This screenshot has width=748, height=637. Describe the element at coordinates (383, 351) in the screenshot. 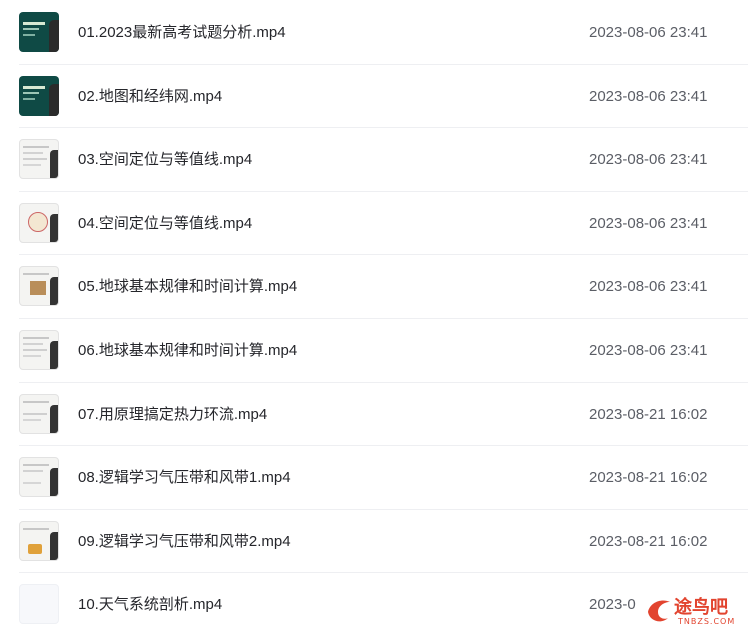

I see `file-row: 06.地球基本规律和时间计算.mp4 2023-08-06 23:41` at that location.